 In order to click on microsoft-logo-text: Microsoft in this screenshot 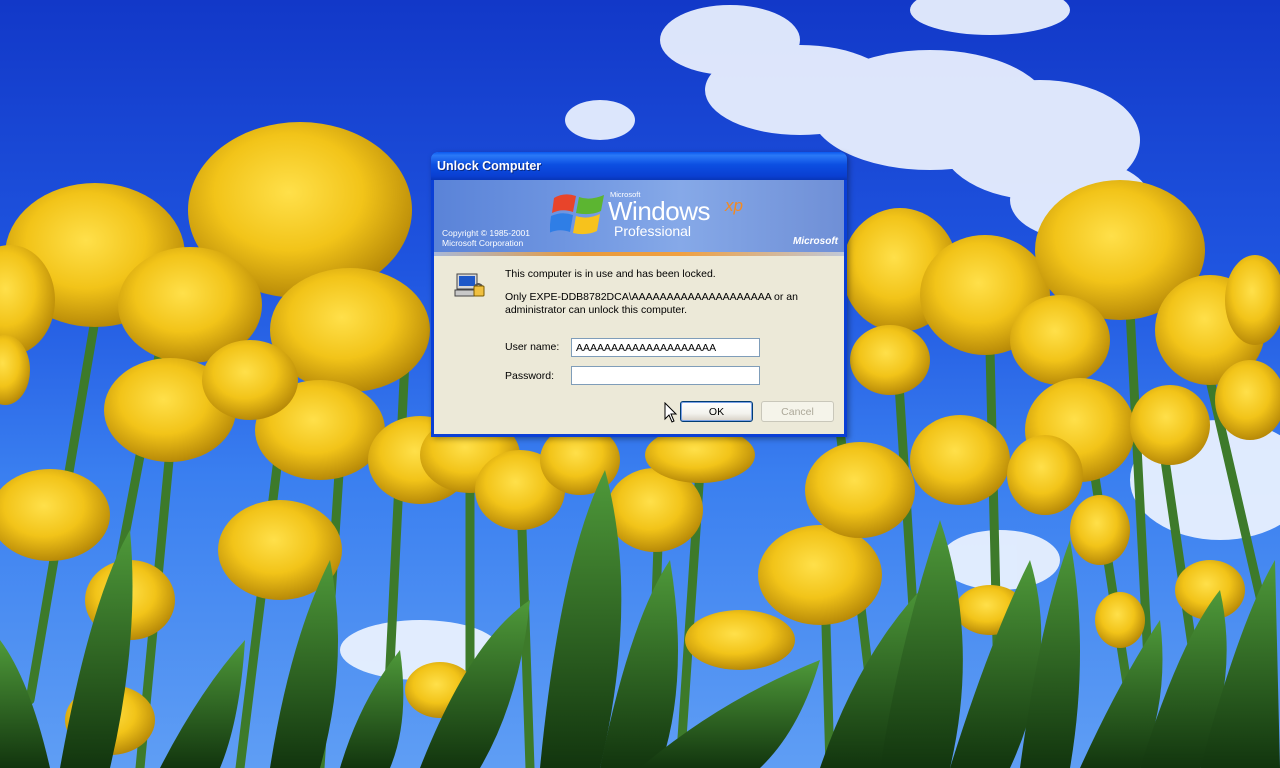, I will do `click(815, 241)`.